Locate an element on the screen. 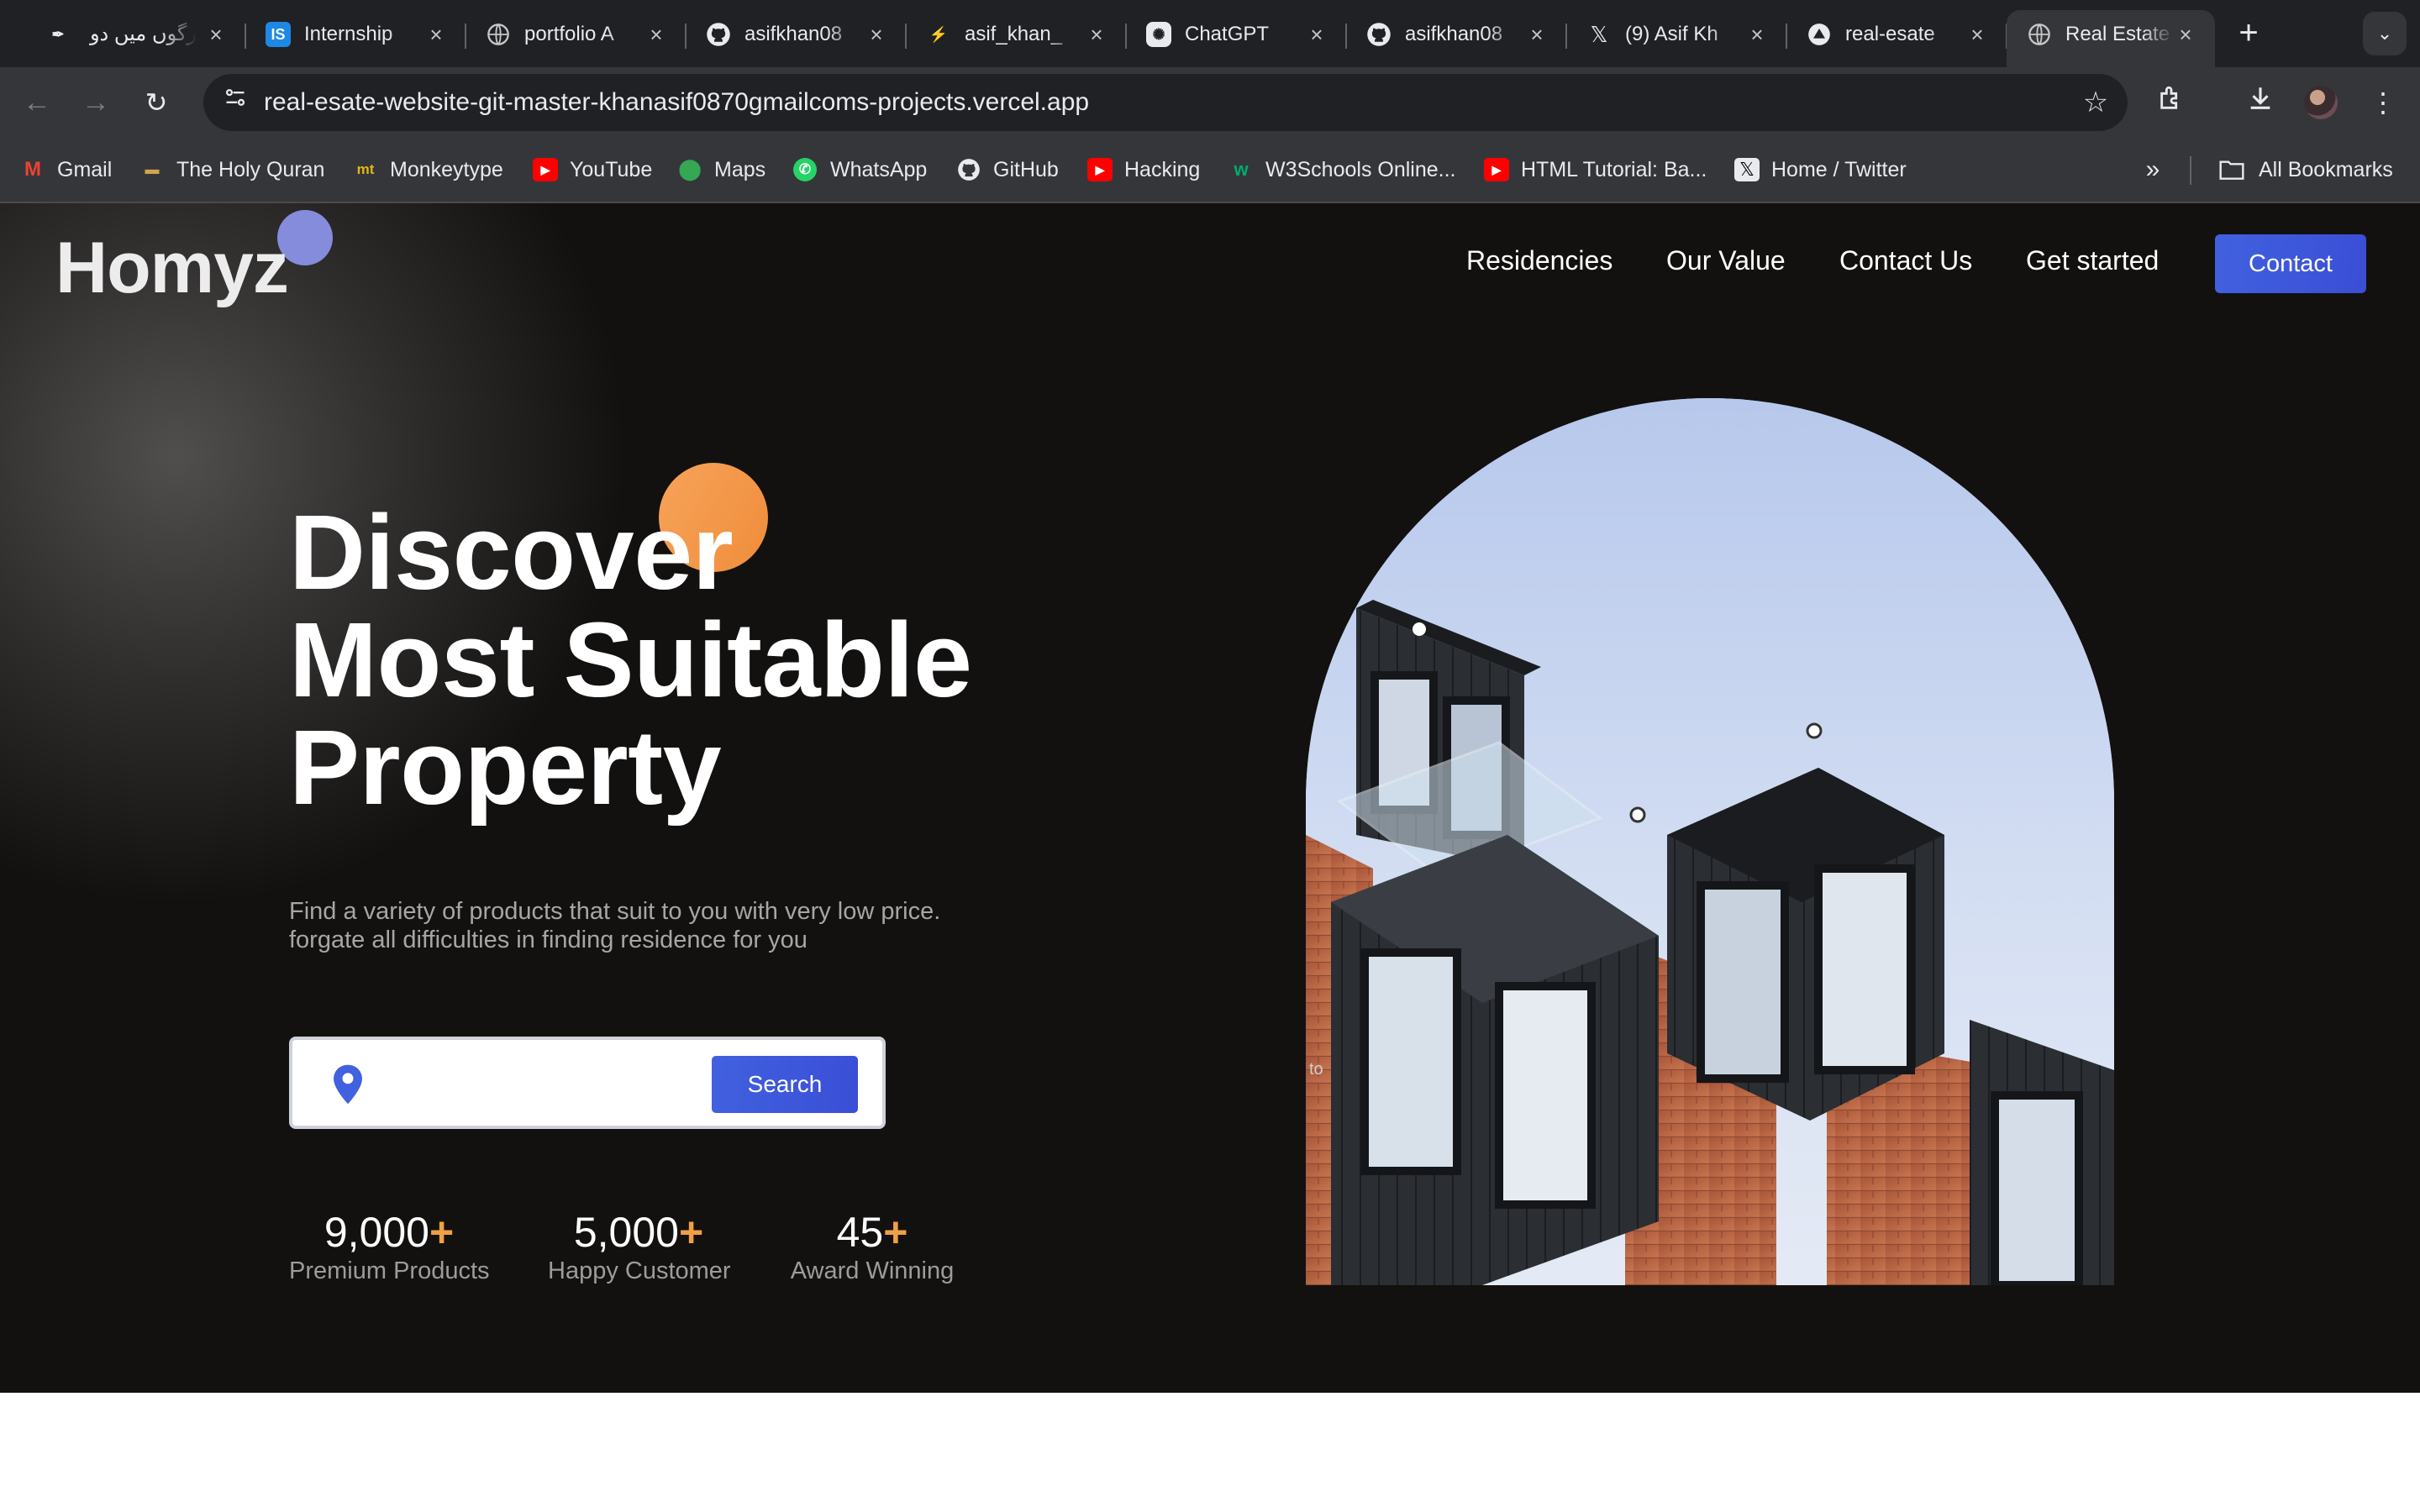  bookmark-monkeytype: mt Monkeytype is located at coordinates (428, 170).